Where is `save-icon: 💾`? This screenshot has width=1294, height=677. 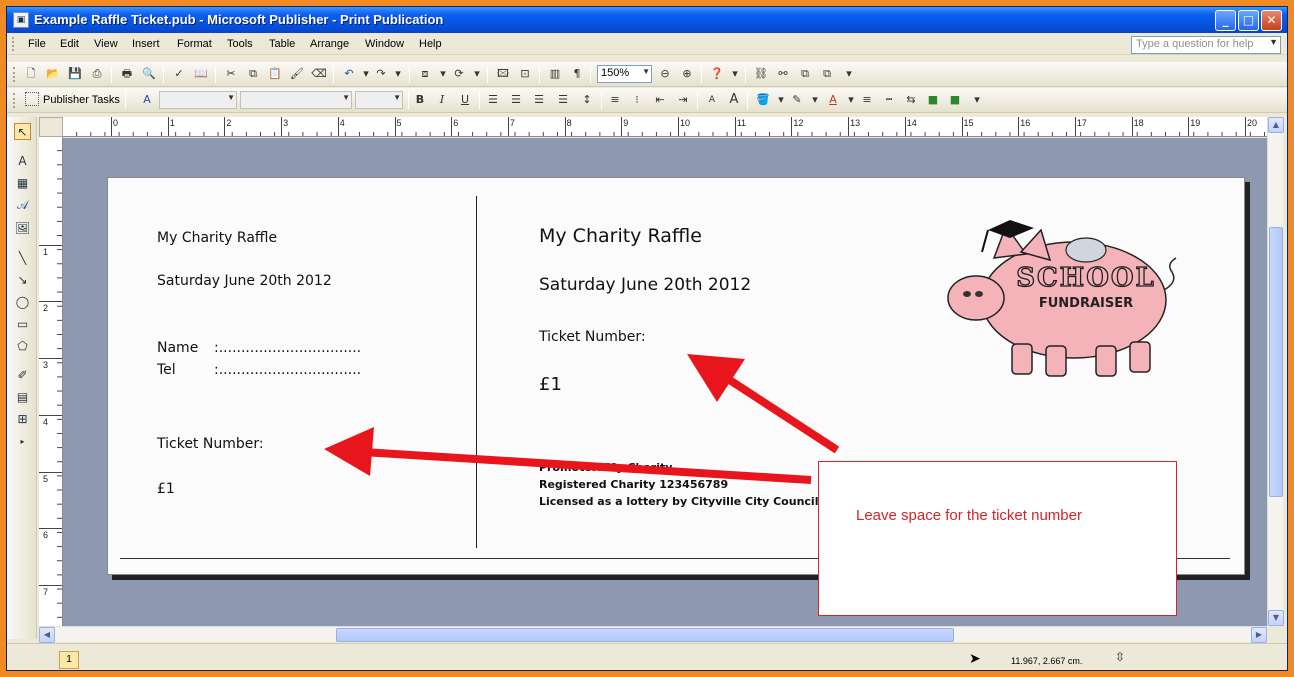
save-icon: 💾 is located at coordinates (75, 74).